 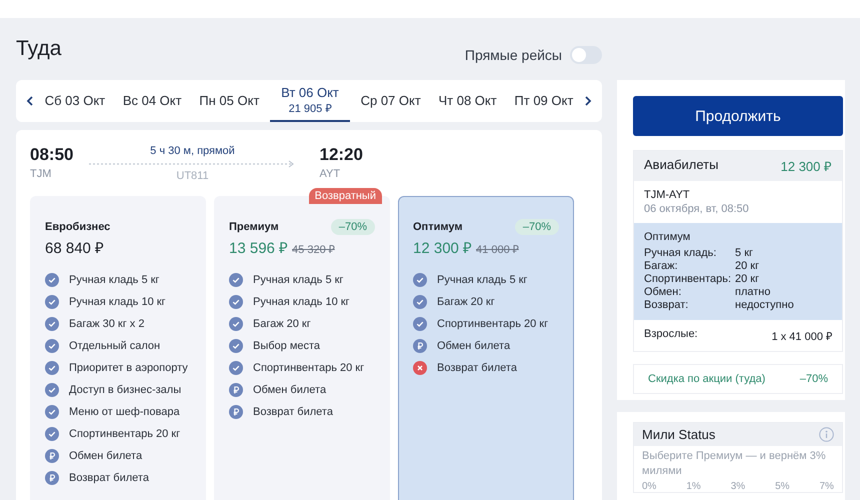 What do you see at coordinates (802, 336) in the screenshot?
I see `passenger-price: 1 x 41 000 ₽` at bounding box center [802, 336].